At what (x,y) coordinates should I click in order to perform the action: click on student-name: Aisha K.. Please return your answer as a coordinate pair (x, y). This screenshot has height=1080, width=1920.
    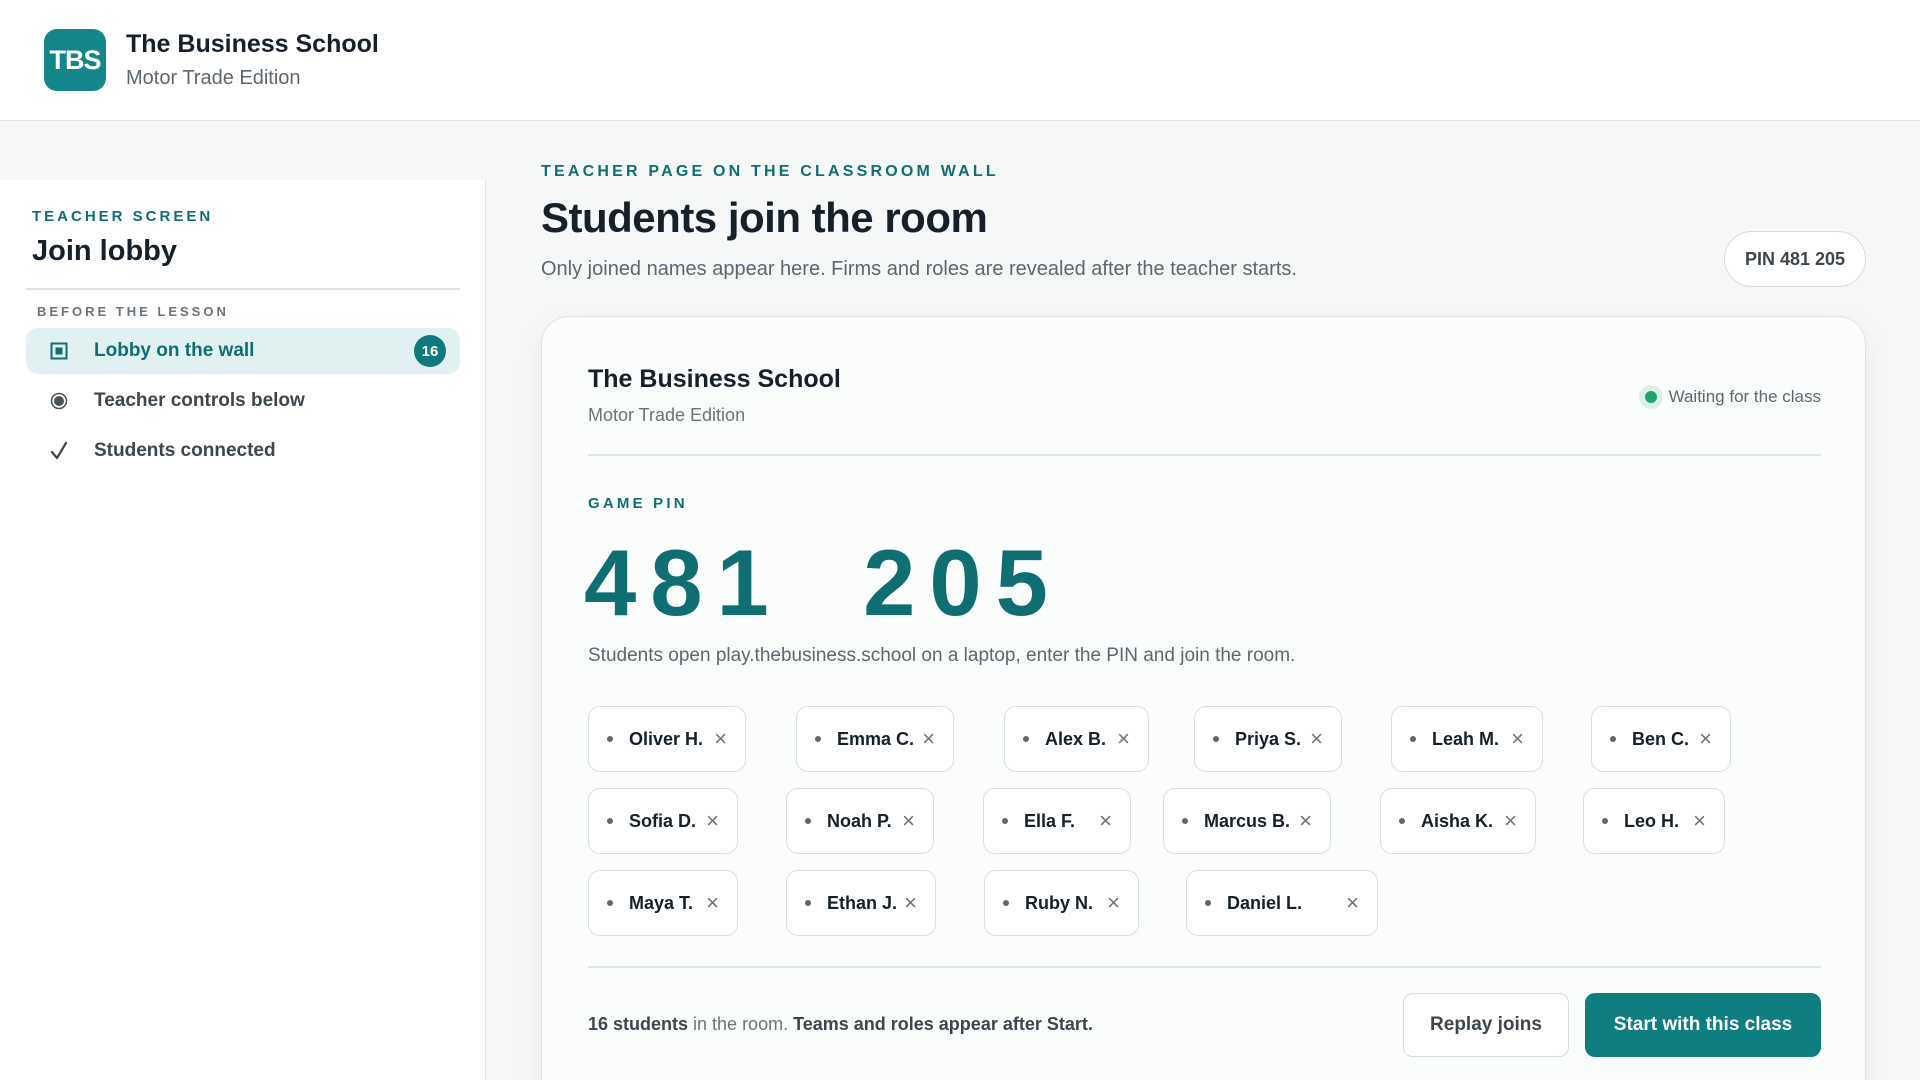
    Looking at the image, I should click on (1457, 820).